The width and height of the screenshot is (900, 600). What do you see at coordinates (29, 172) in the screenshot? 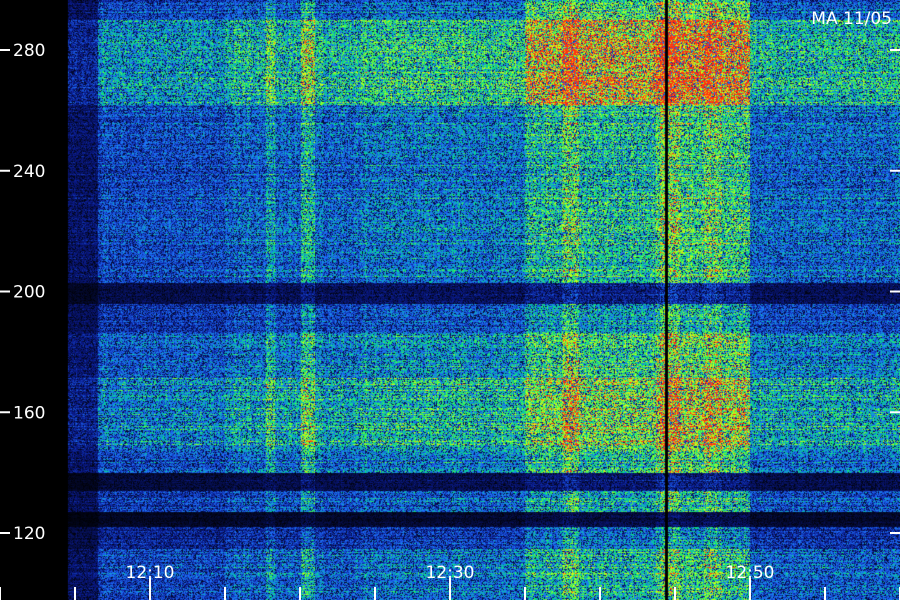
I see `ytick-label-240: 240` at bounding box center [29, 172].